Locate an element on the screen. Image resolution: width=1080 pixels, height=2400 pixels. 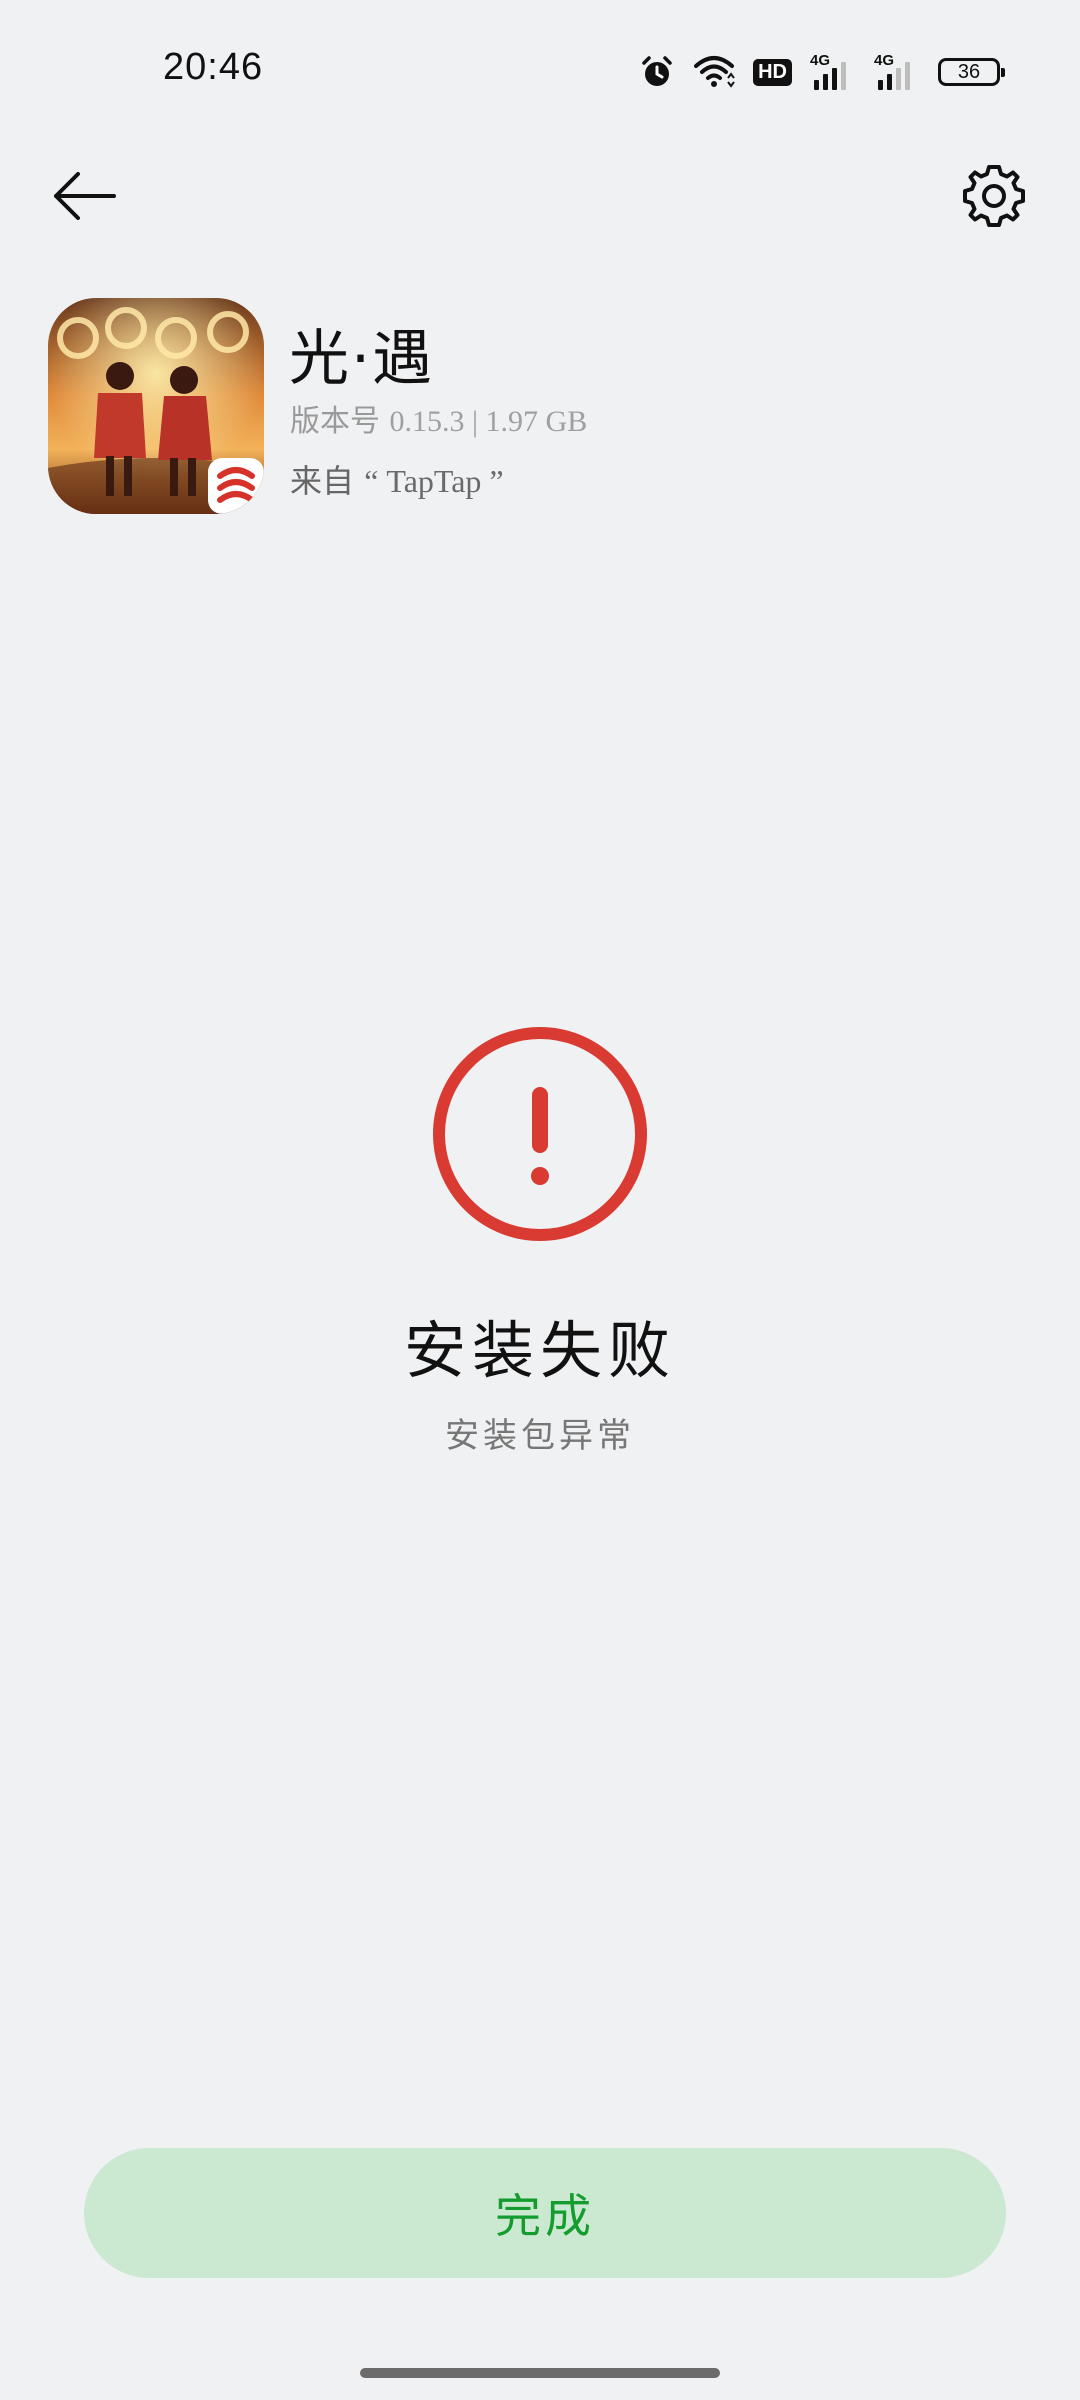
done-button: 完成 is located at coordinates (545, 2213).